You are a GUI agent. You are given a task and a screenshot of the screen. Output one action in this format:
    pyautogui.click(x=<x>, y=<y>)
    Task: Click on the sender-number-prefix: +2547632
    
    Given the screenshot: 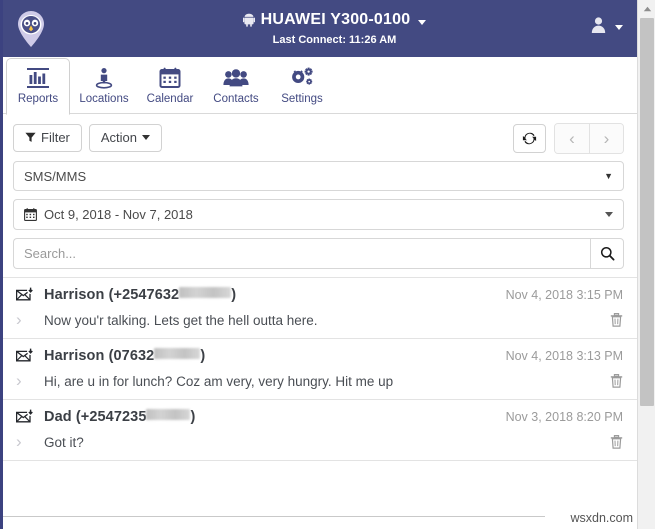 What is the action you would take?
    pyautogui.click(x=146, y=295)
    